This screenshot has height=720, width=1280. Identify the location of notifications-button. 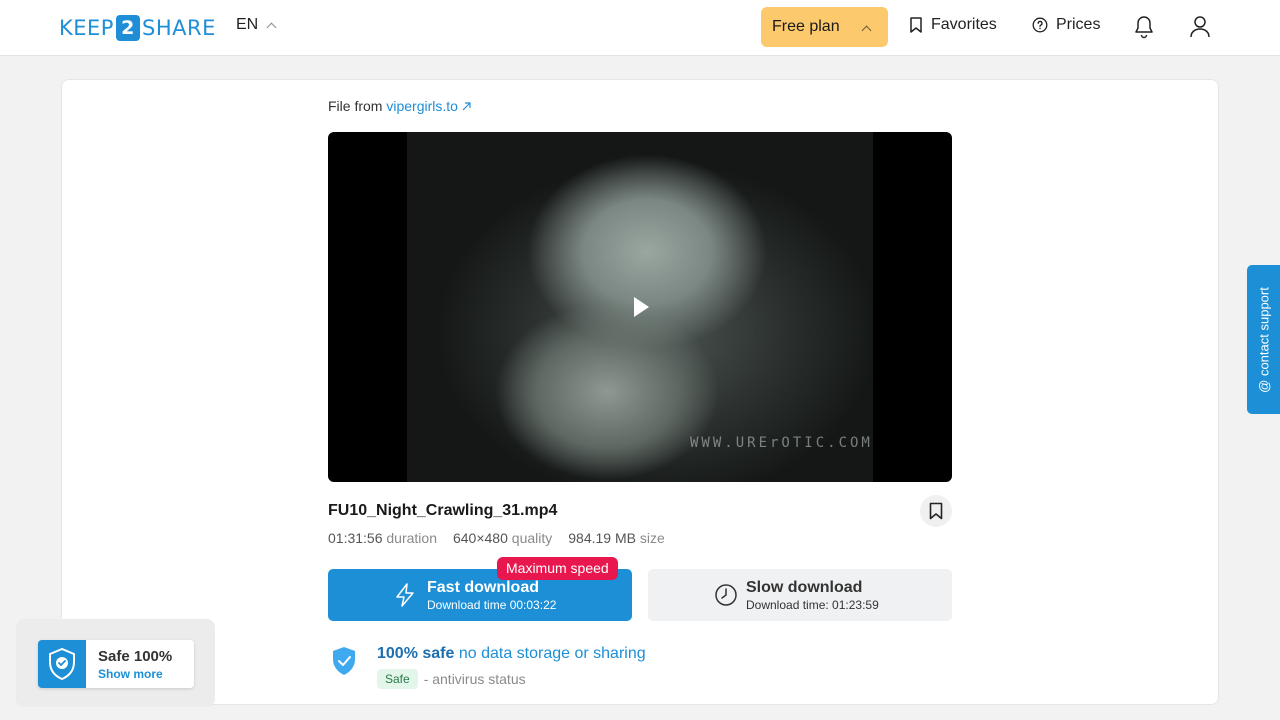
(1144, 29).